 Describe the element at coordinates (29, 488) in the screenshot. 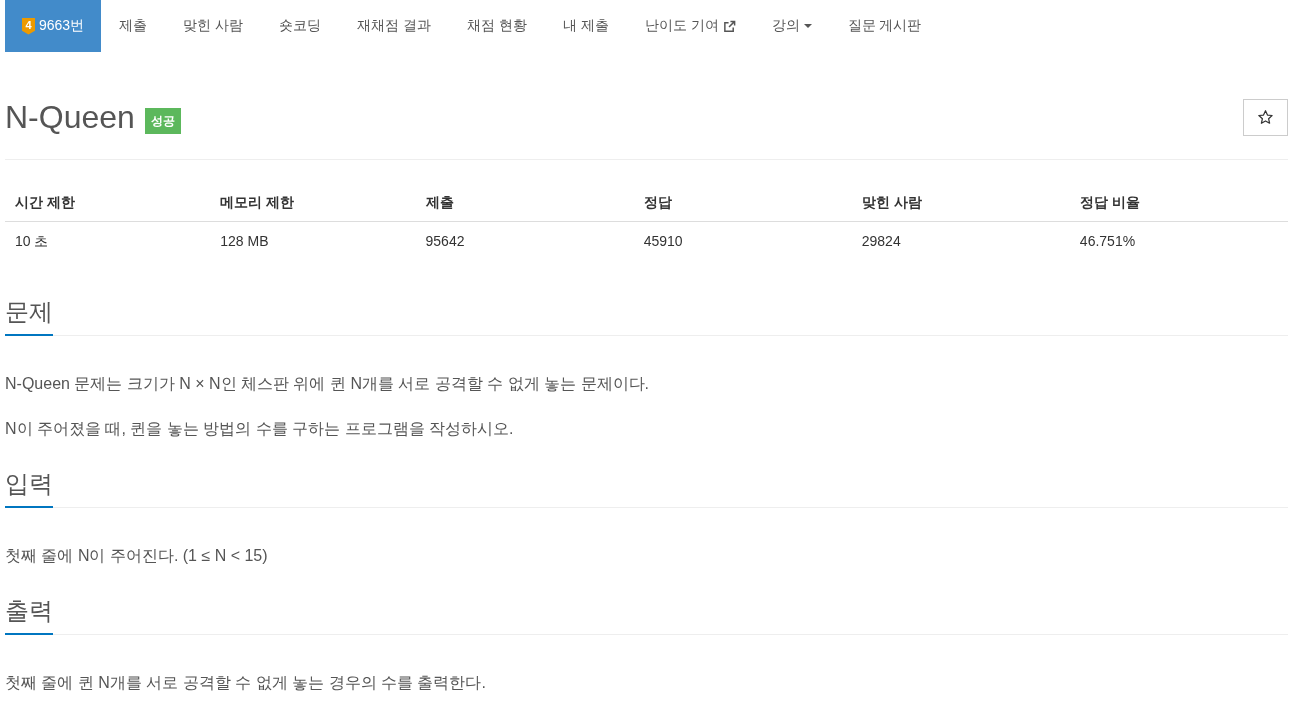

I see `section-heading: 입력` at that location.